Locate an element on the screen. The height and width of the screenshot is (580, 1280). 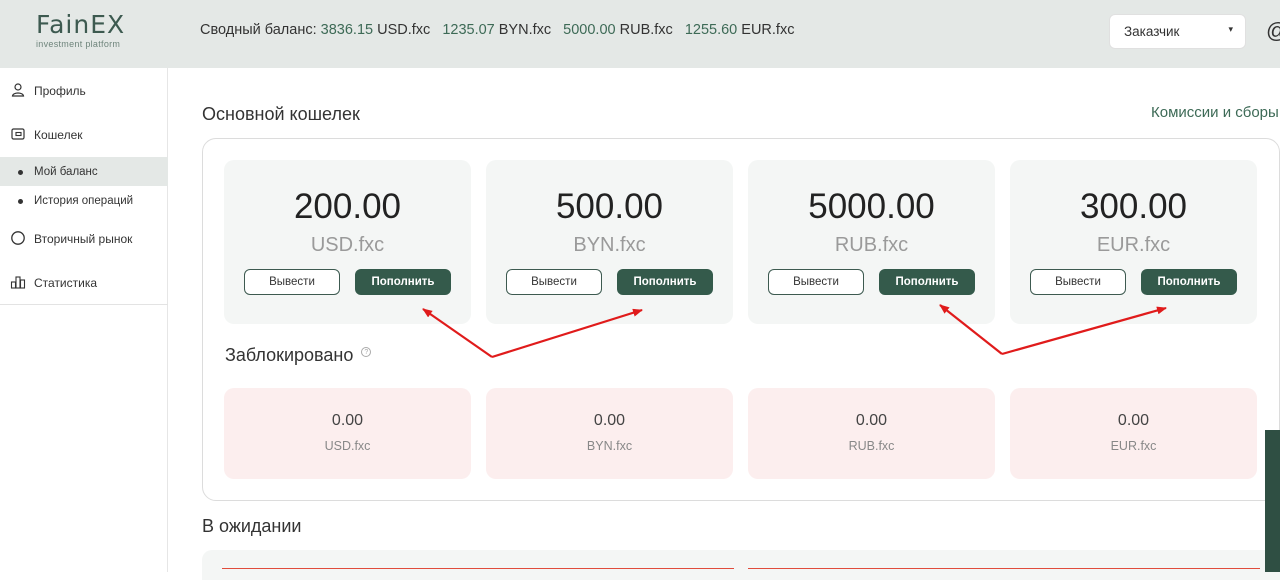
sidebar-item-label: Вторичный рынок is located at coordinates (83, 239).